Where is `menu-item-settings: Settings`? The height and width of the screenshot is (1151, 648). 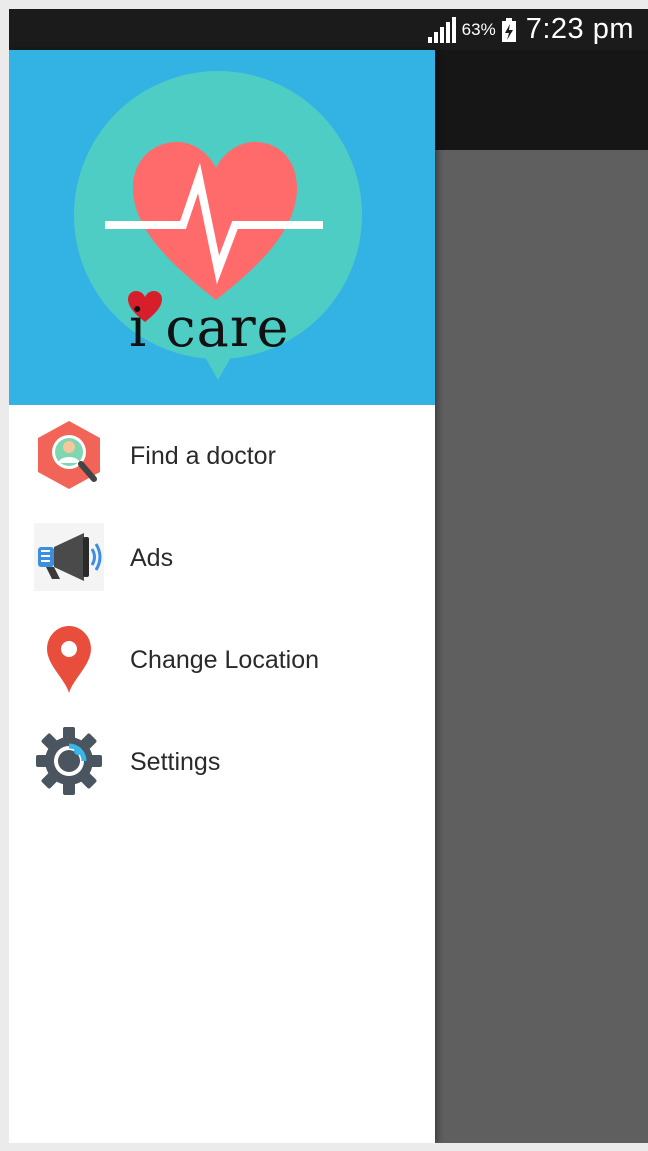
menu-item-settings: Settings is located at coordinates (222, 762).